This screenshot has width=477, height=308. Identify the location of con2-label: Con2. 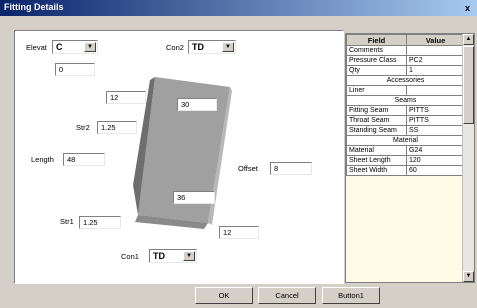
(175, 47).